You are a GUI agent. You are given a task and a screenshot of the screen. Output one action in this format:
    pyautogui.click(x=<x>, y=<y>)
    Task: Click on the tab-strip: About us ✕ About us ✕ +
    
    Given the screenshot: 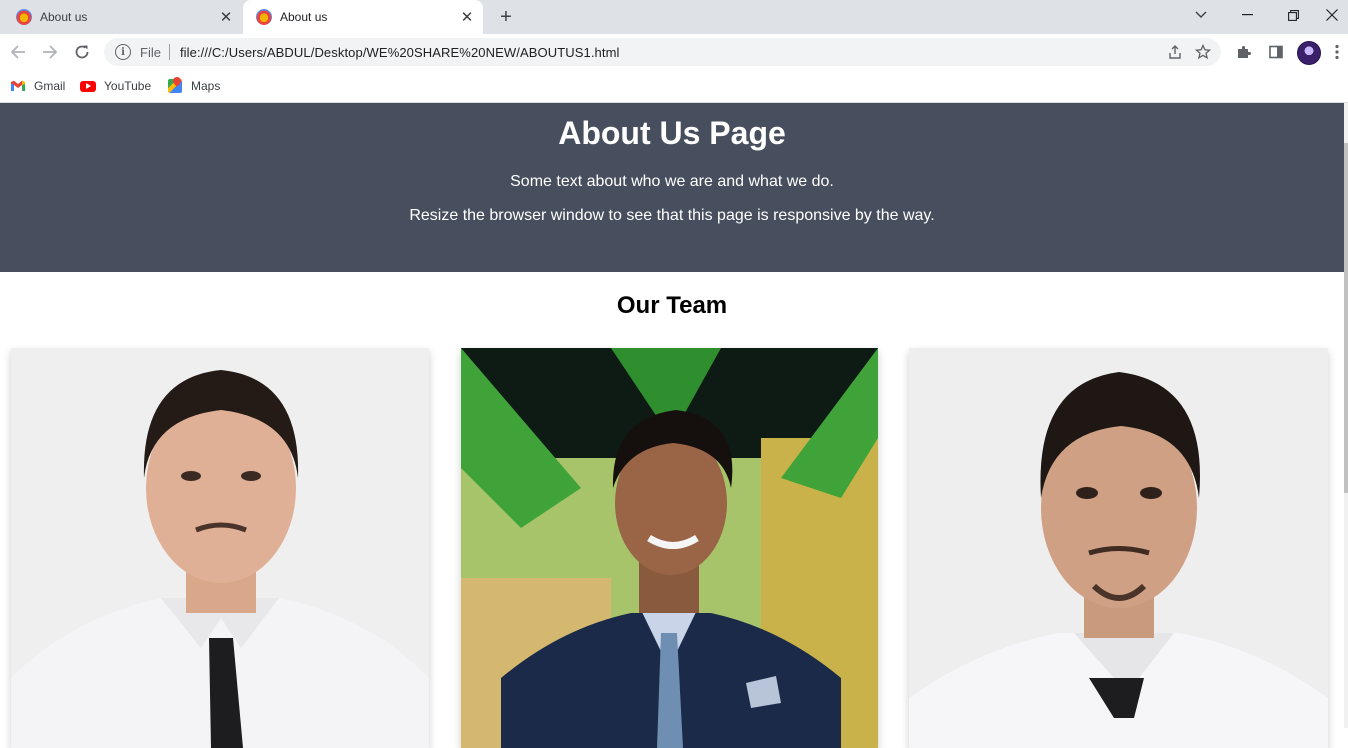 What is the action you would take?
    pyautogui.click(x=674, y=17)
    